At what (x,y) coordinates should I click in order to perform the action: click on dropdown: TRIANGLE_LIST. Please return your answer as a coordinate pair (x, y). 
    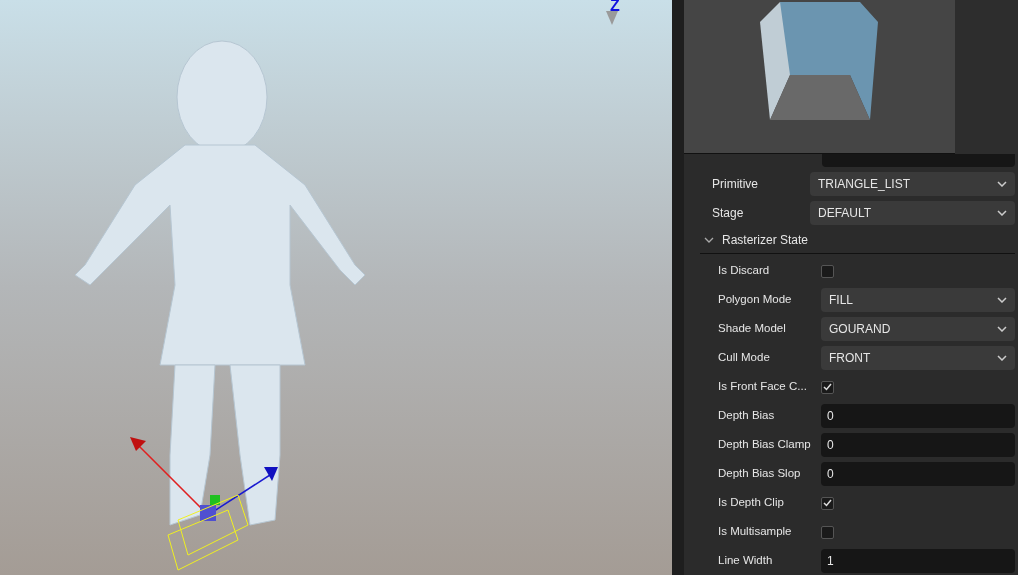
    Looking at the image, I should click on (912, 184).